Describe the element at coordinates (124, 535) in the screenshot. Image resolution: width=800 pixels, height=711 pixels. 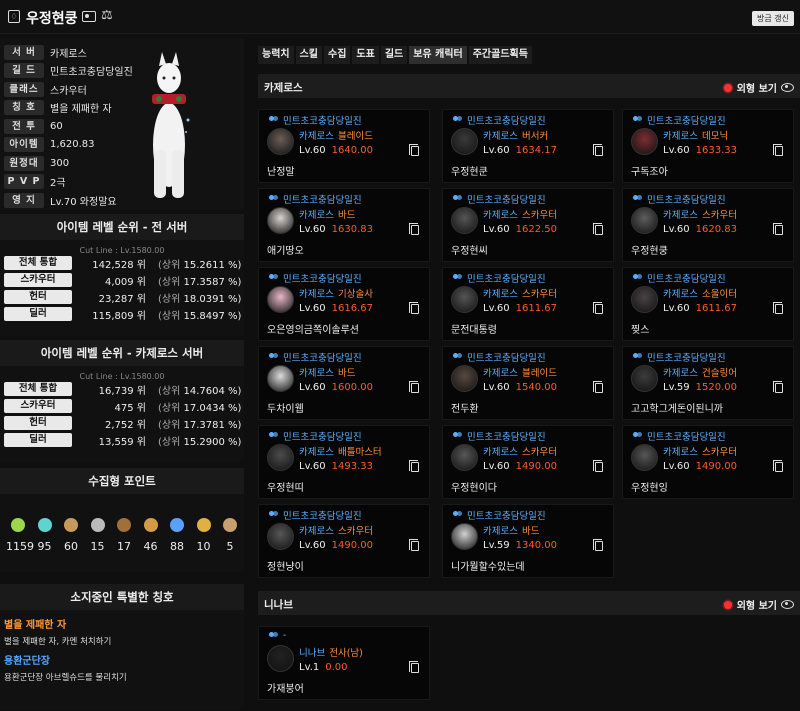
I see `collect-item: 17` at that location.